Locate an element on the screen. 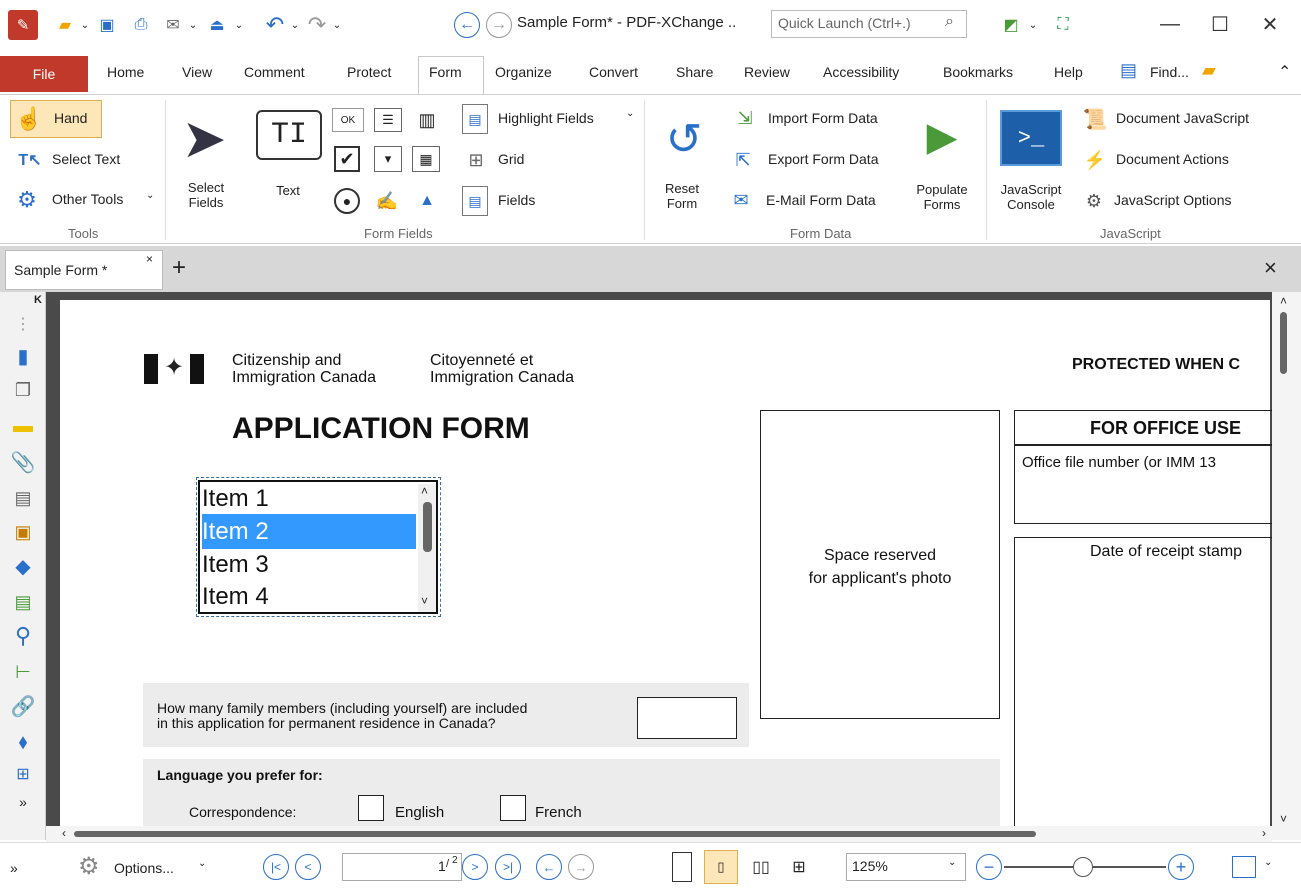  import-form-data-button: Import Form Data is located at coordinates (823, 118).